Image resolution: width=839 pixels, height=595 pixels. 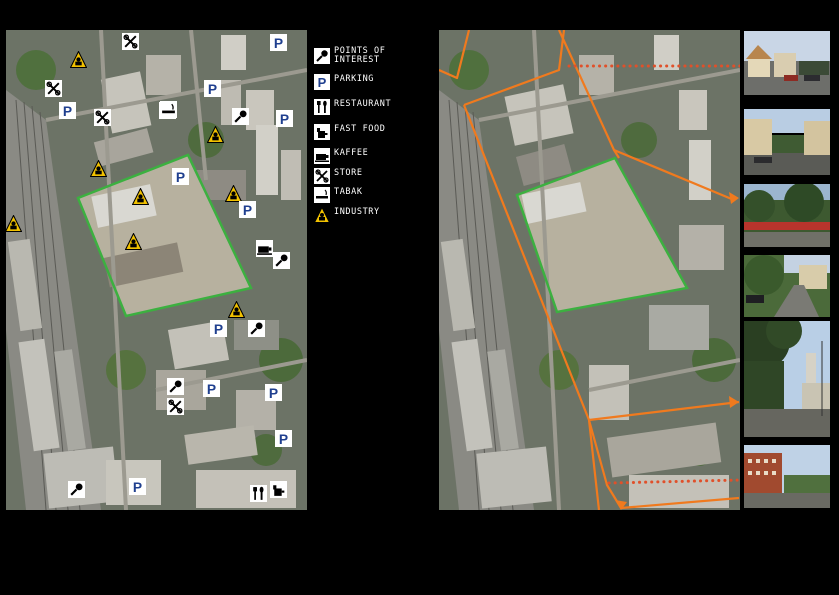 I want to click on legend-label: KAFFEE, so click(x=351, y=153).